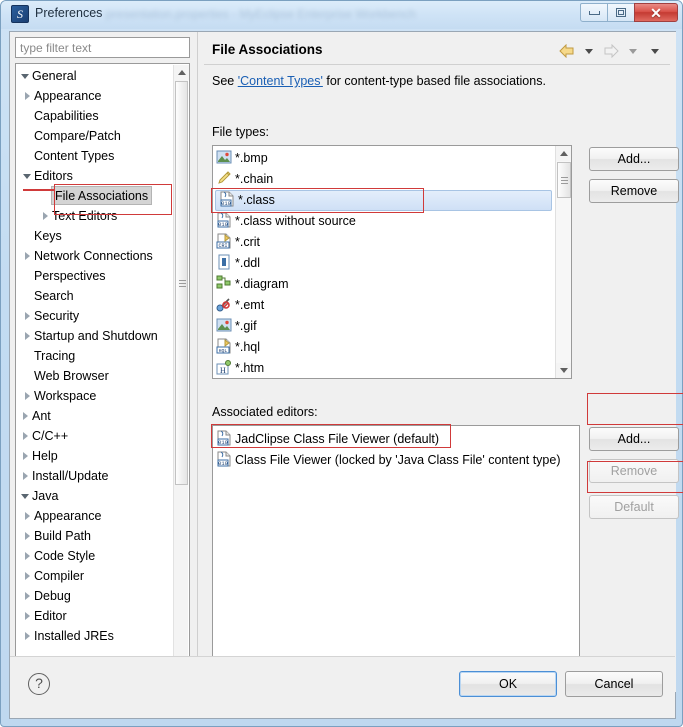  Describe the element at coordinates (567, 51) in the screenshot. I see `back-arrow-icon` at that location.